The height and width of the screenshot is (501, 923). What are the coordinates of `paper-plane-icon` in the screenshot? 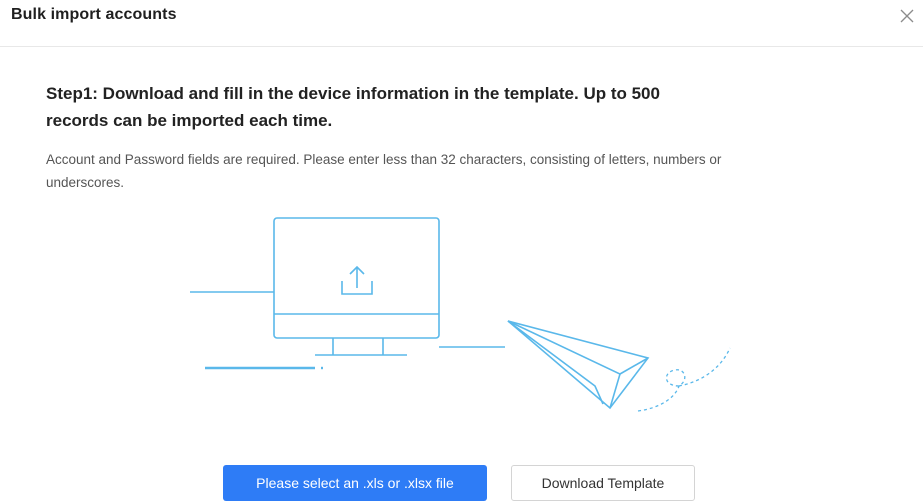 It's located at (619, 366).